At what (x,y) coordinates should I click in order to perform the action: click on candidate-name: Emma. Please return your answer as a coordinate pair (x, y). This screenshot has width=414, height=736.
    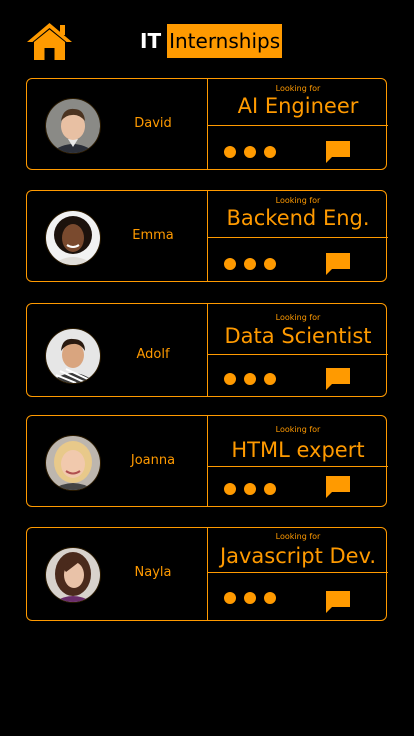
    Looking at the image, I should click on (153, 235).